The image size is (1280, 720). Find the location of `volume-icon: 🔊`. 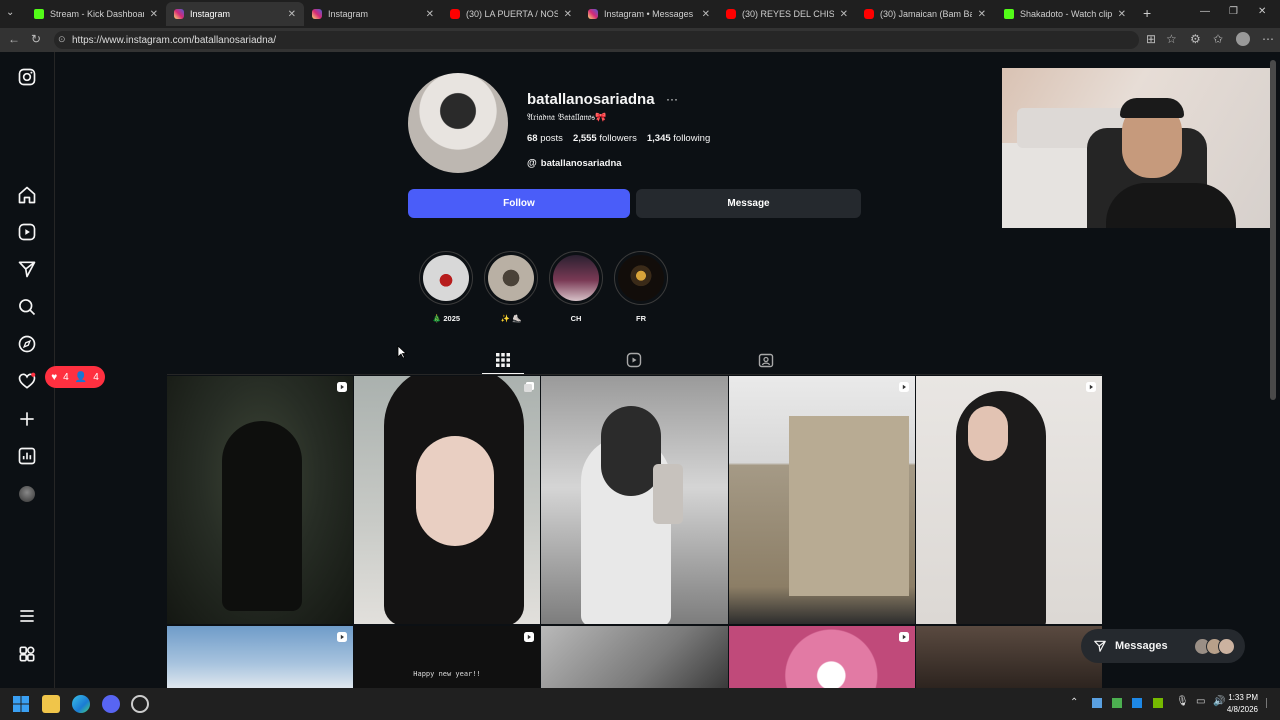

volume-icon: 🔊 is located at coordinates (1219, 701).